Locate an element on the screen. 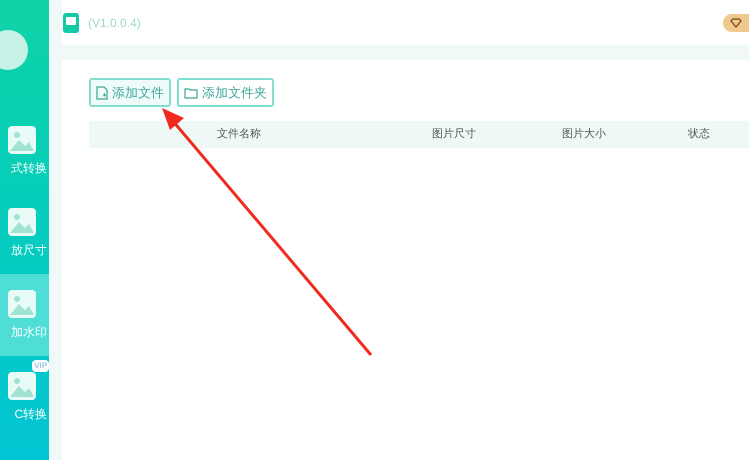 This screenshot has width=749, height=460. sidebar-item-label: 加水印 is located at coordinates (29, 332).